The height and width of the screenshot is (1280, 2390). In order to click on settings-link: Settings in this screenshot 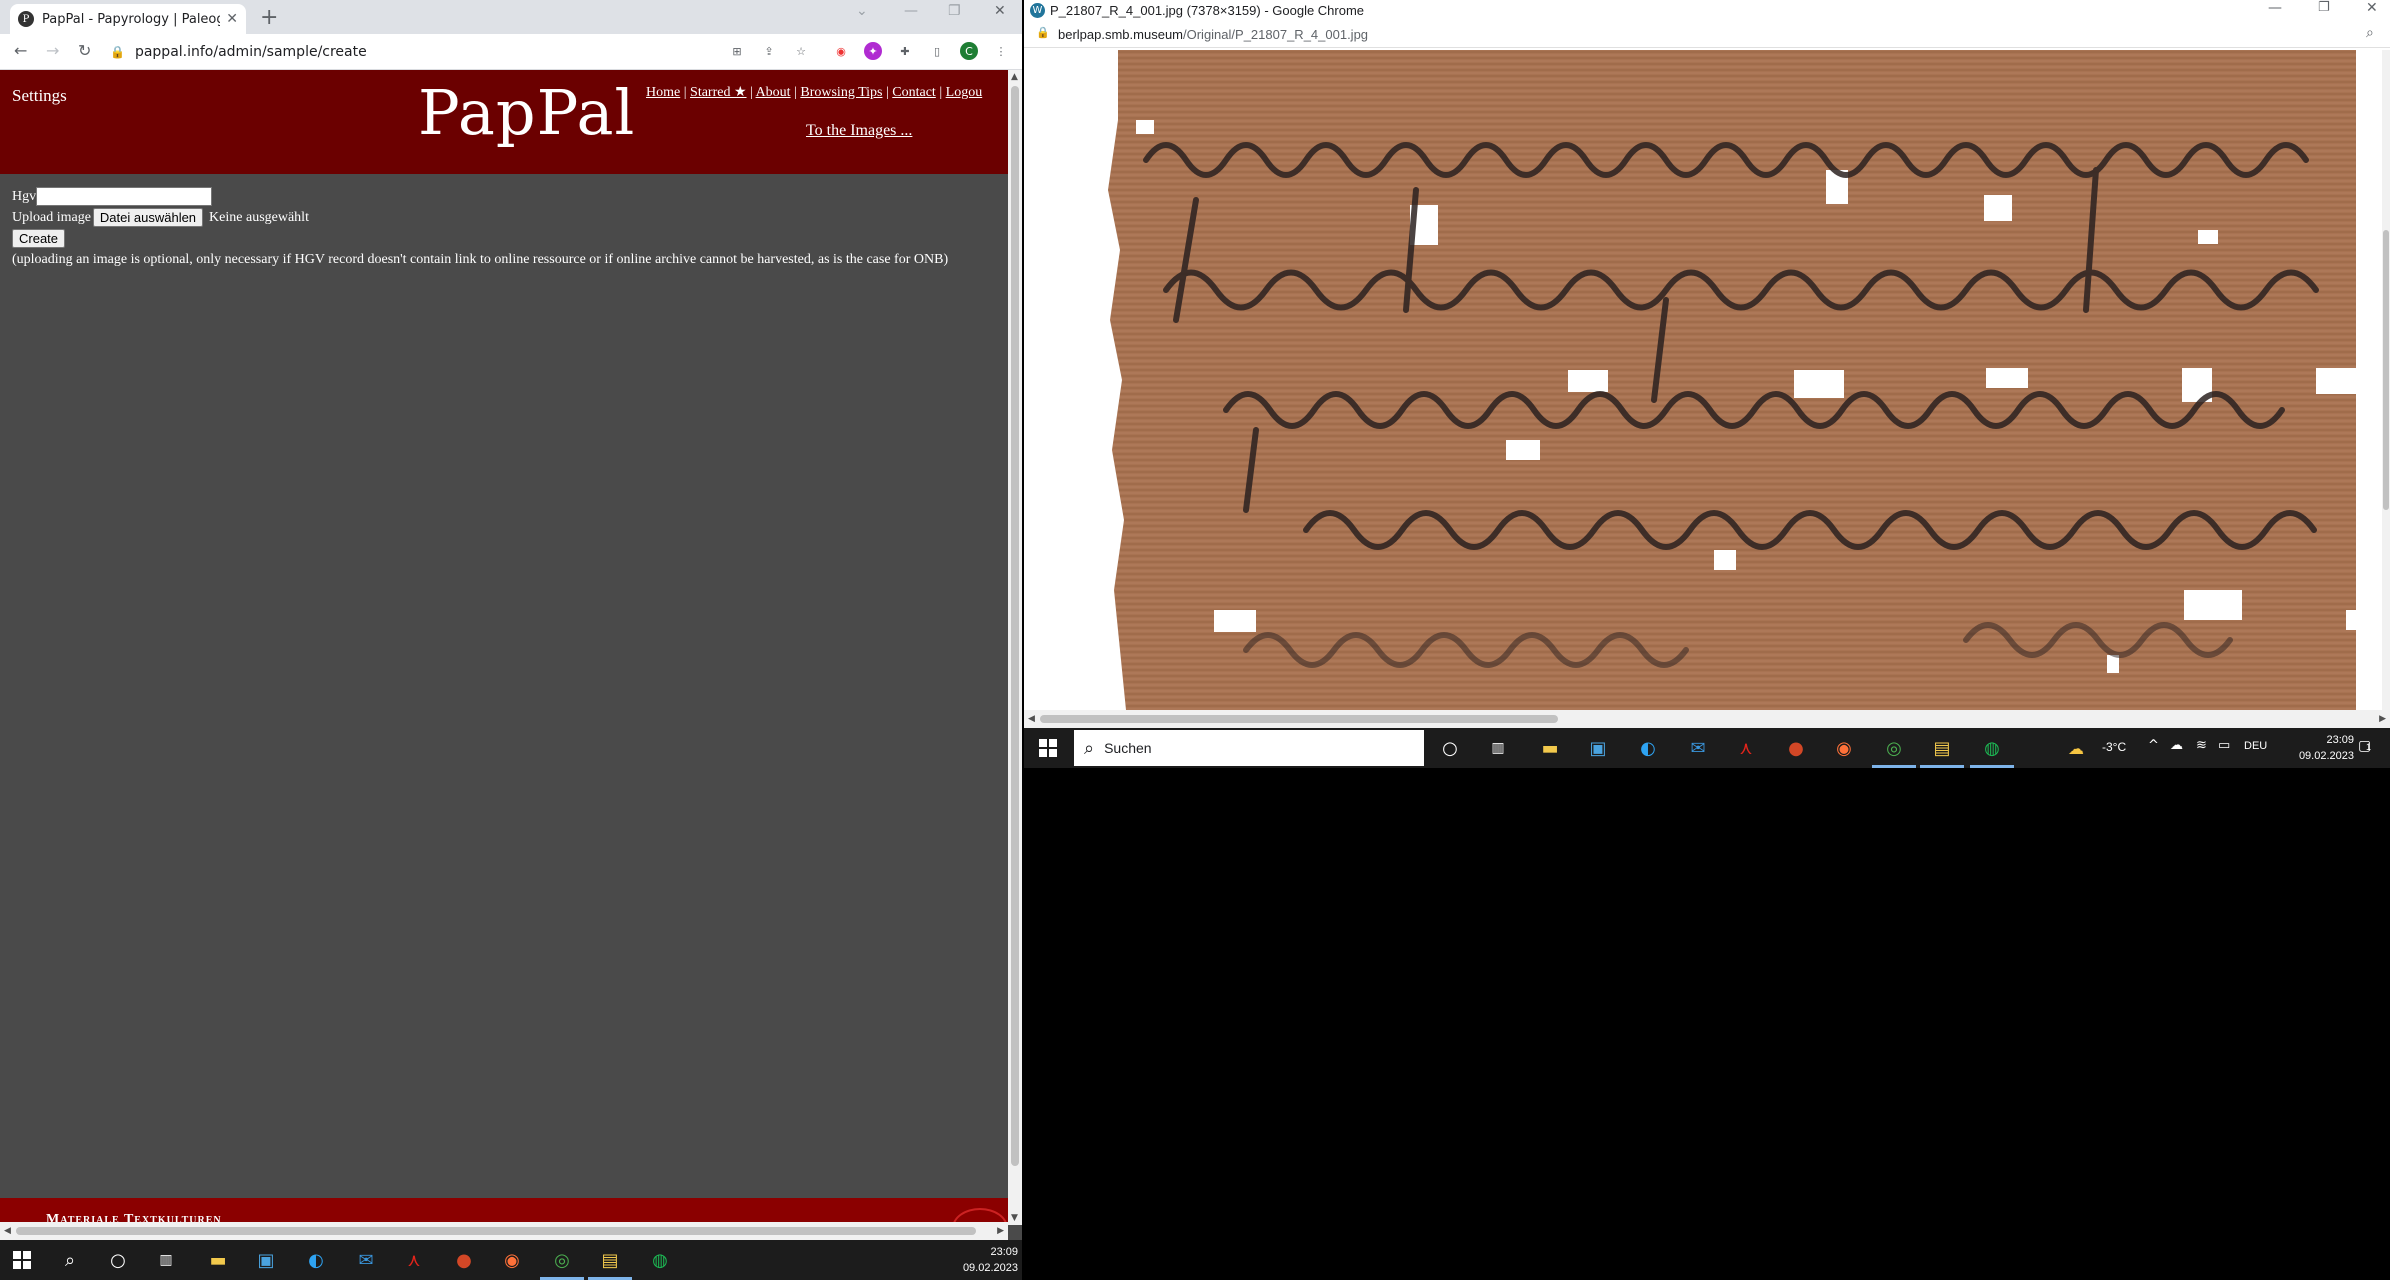, I will do `click(39, 96)`.